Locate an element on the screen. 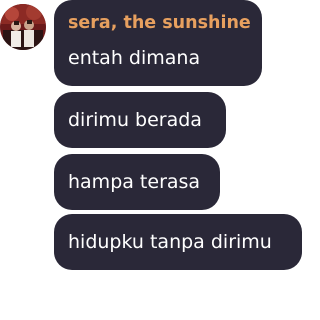  message-text: hidupku tanpa dirimu is located at coordinates (170, 242).